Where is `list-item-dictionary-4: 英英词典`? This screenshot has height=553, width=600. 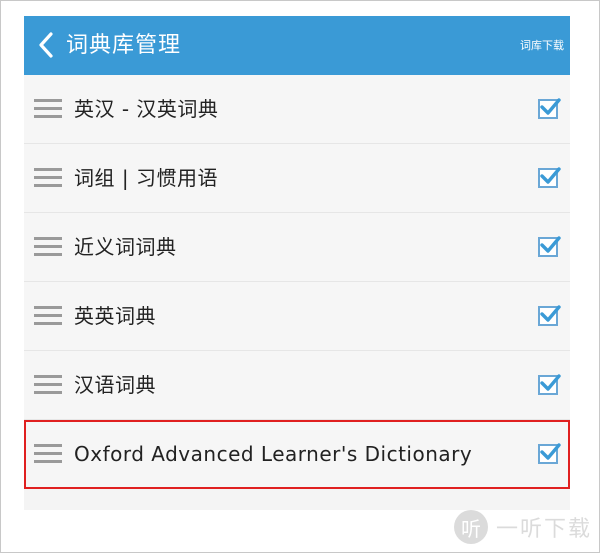 list-item-dictionary-4: 英英词典 is located at coordinates (297, 316).